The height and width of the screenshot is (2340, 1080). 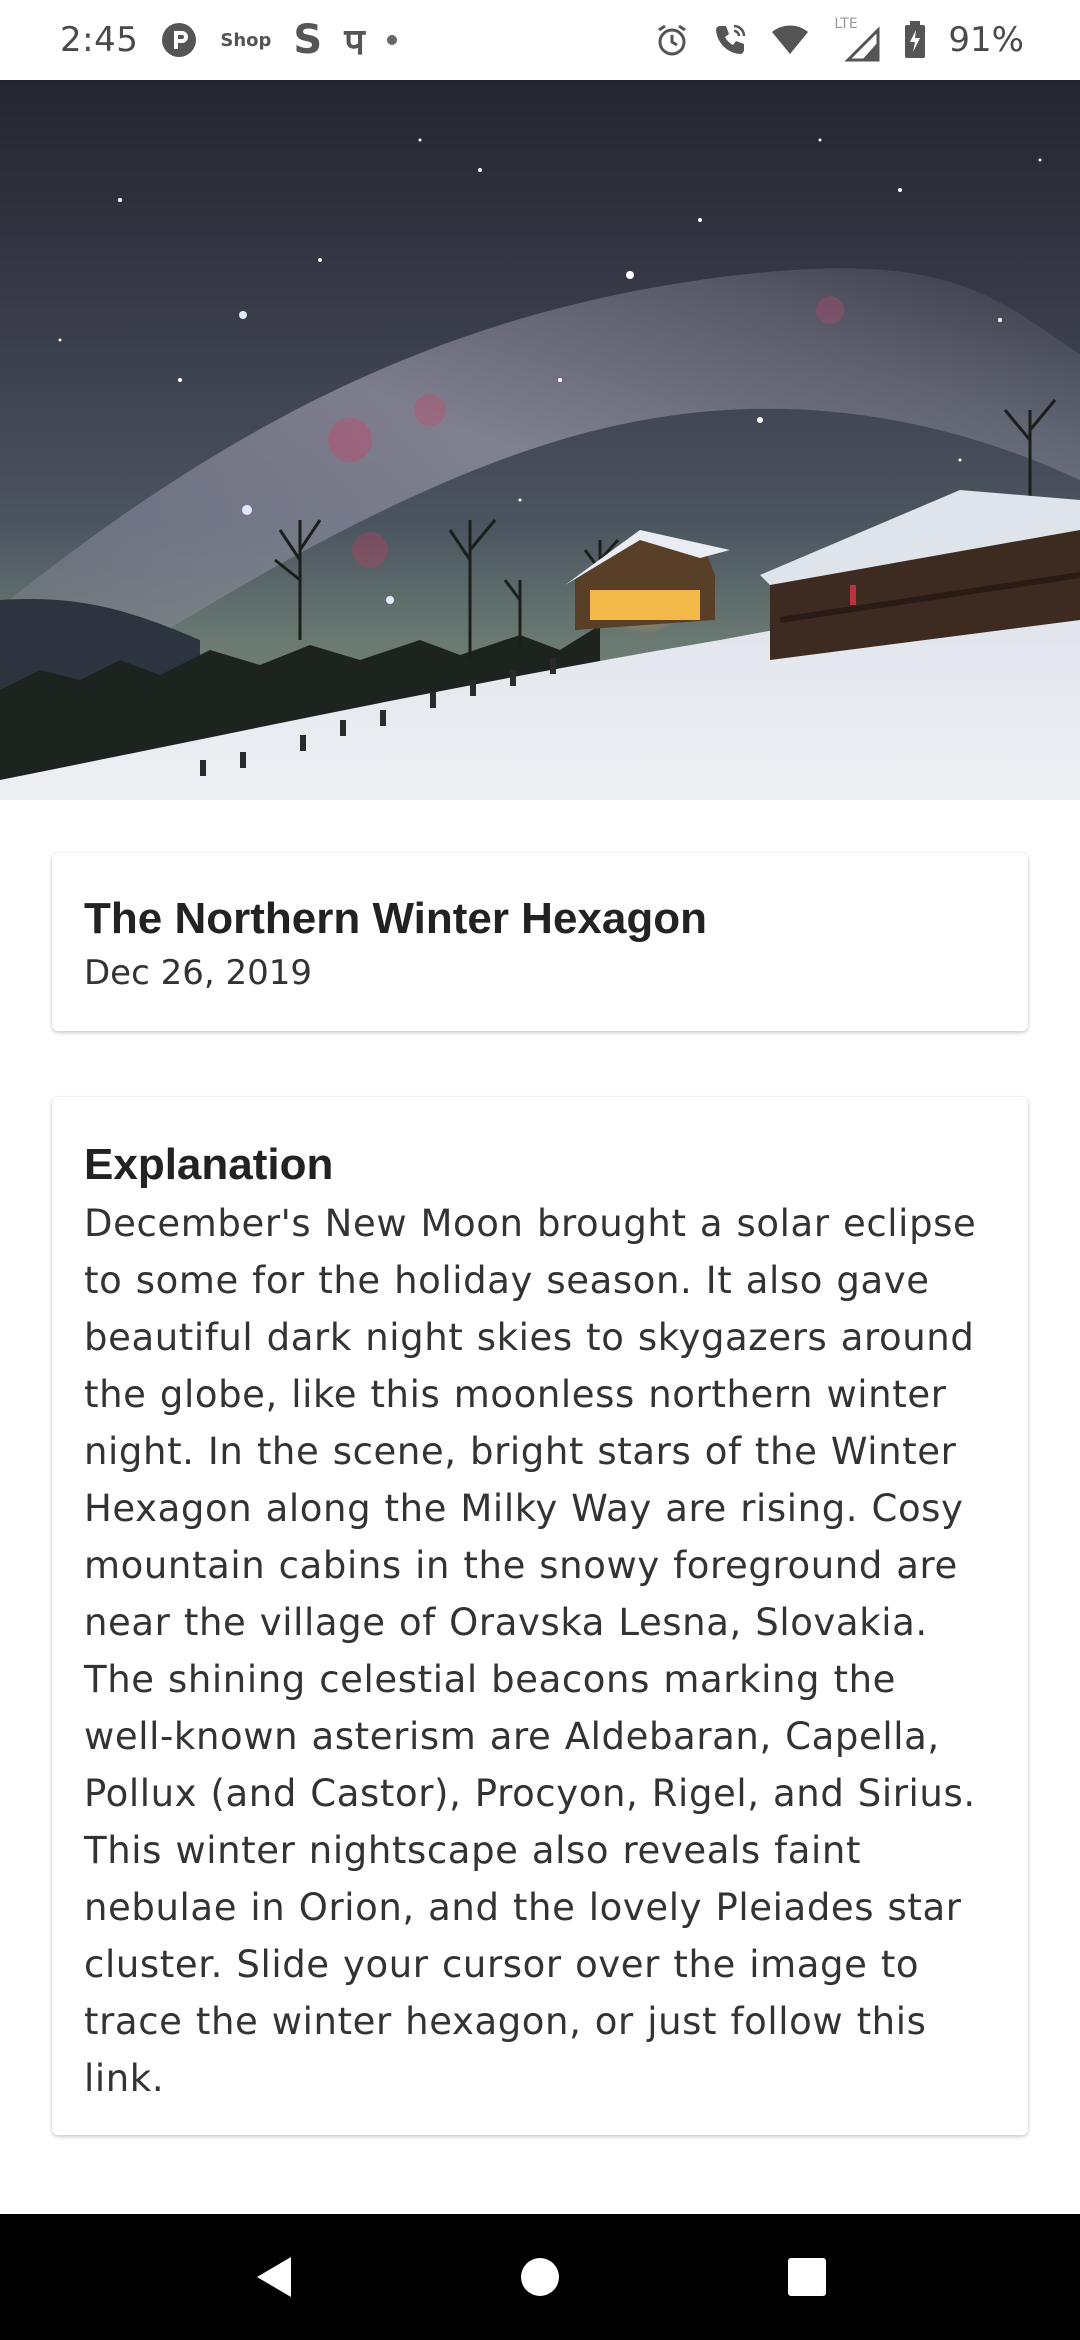 What do you see at coordinates (198, 973) in the screenshot?
I see `apod-date: Dec 26, 2019` at bounding box center [198, 973].